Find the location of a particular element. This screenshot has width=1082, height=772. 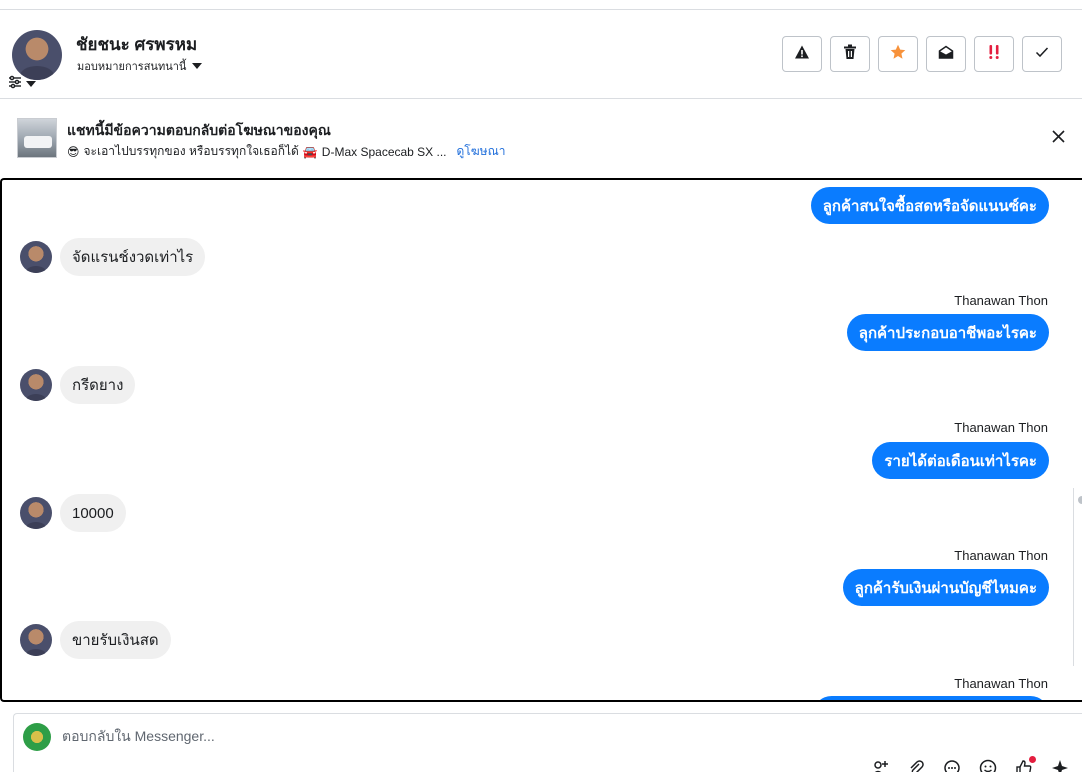

close-banner-button is located at coordinates (1058, 139).